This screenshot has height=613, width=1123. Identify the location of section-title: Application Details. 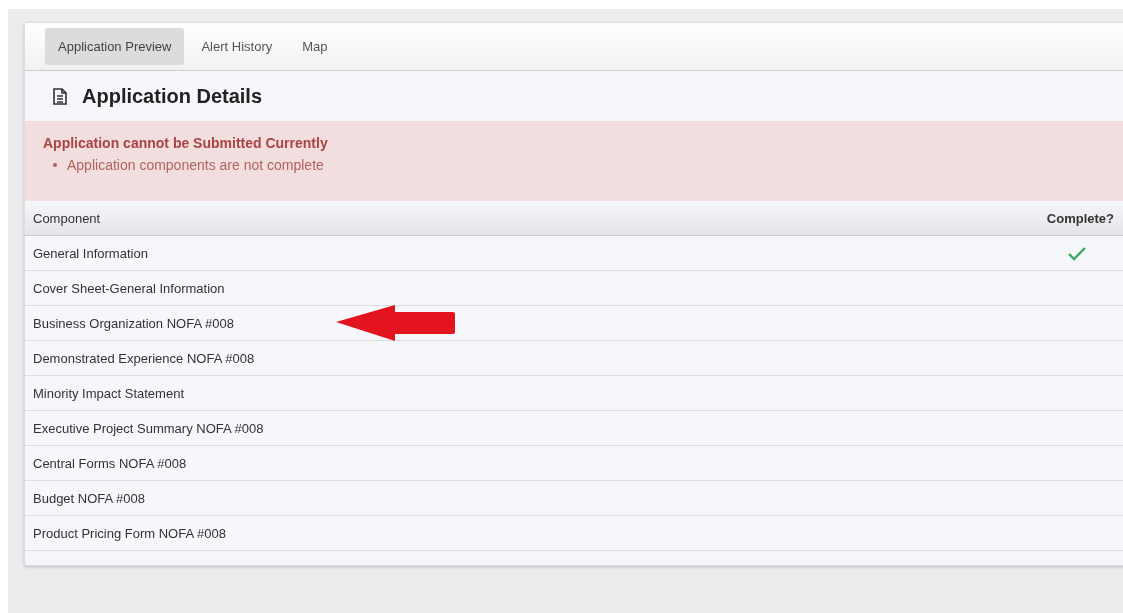
(172, 96).